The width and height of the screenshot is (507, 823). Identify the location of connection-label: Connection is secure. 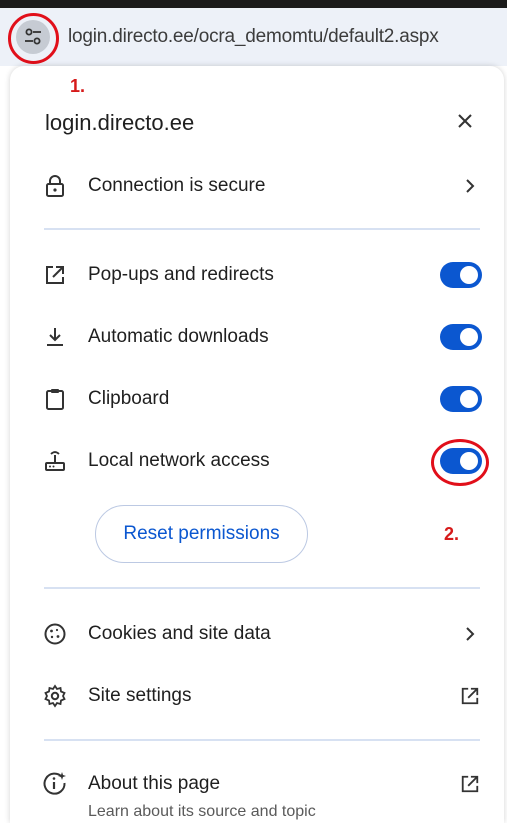
(177, 185).